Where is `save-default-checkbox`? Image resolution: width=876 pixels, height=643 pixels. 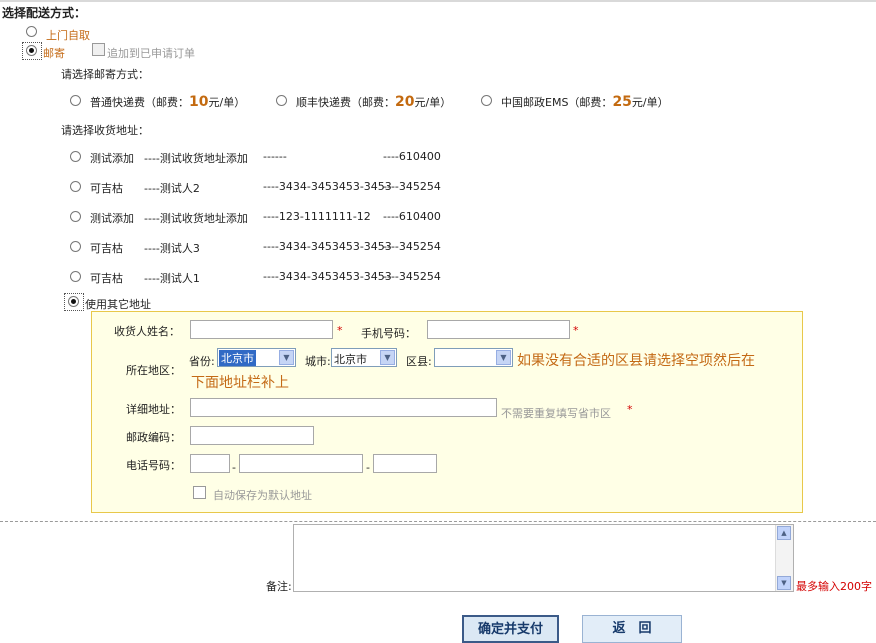
save-default-checkbox is located at coordinates (199, 492).